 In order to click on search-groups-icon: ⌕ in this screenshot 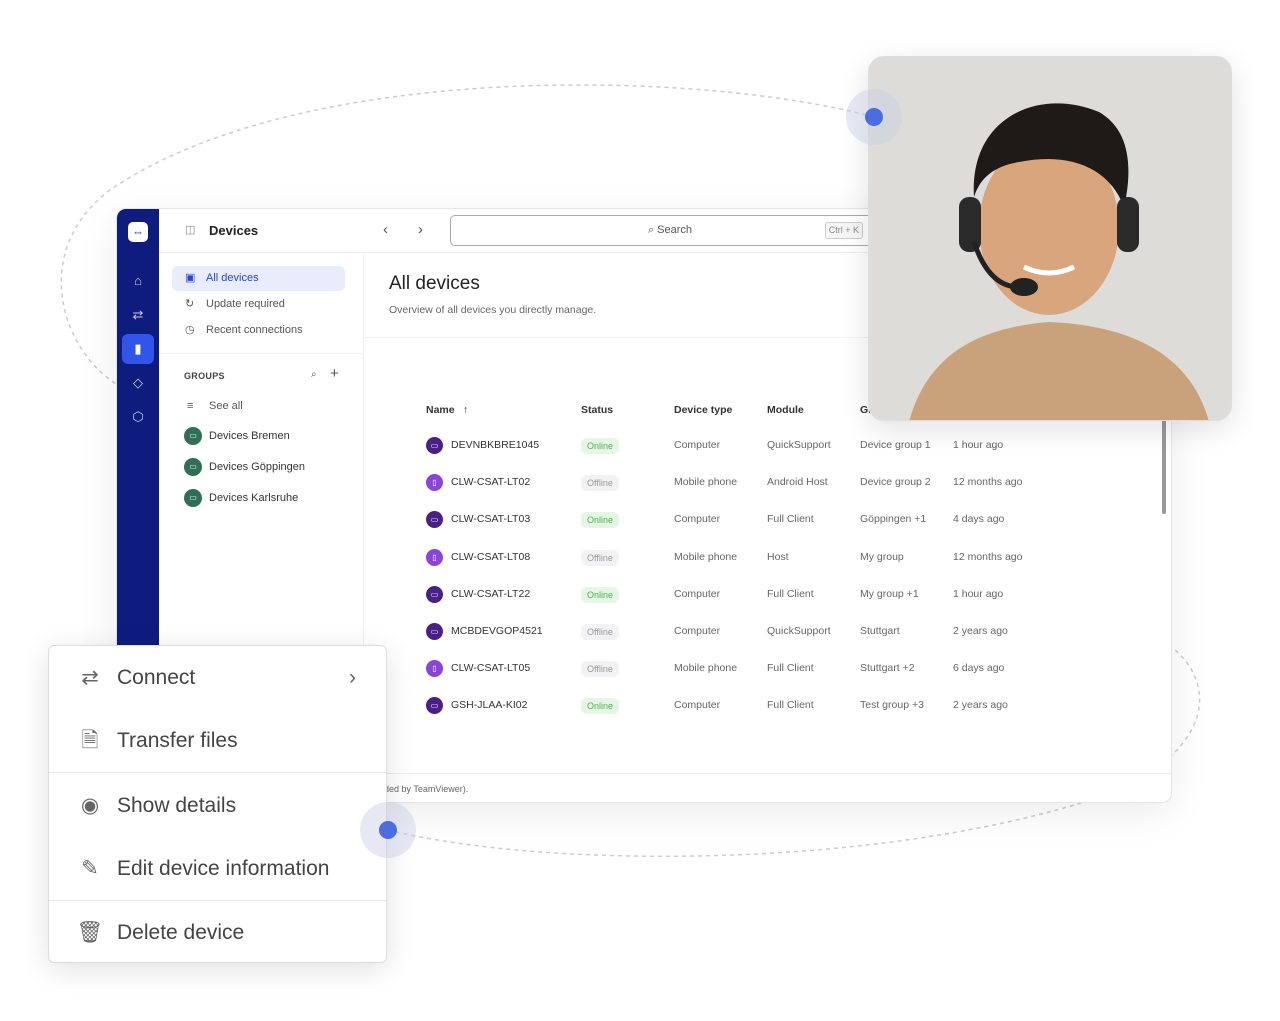, I will do `click(314, 374)`.